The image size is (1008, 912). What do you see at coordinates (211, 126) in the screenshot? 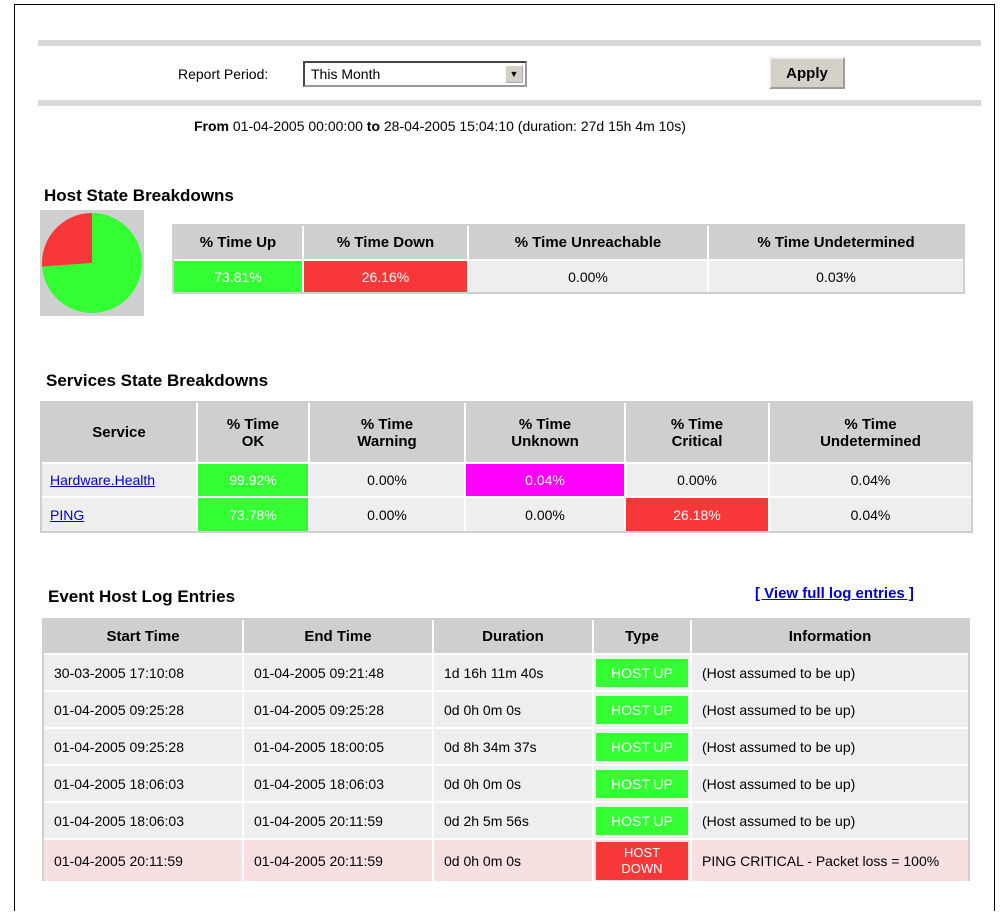
I see `from-label: From` at bounding box center [211, 126].